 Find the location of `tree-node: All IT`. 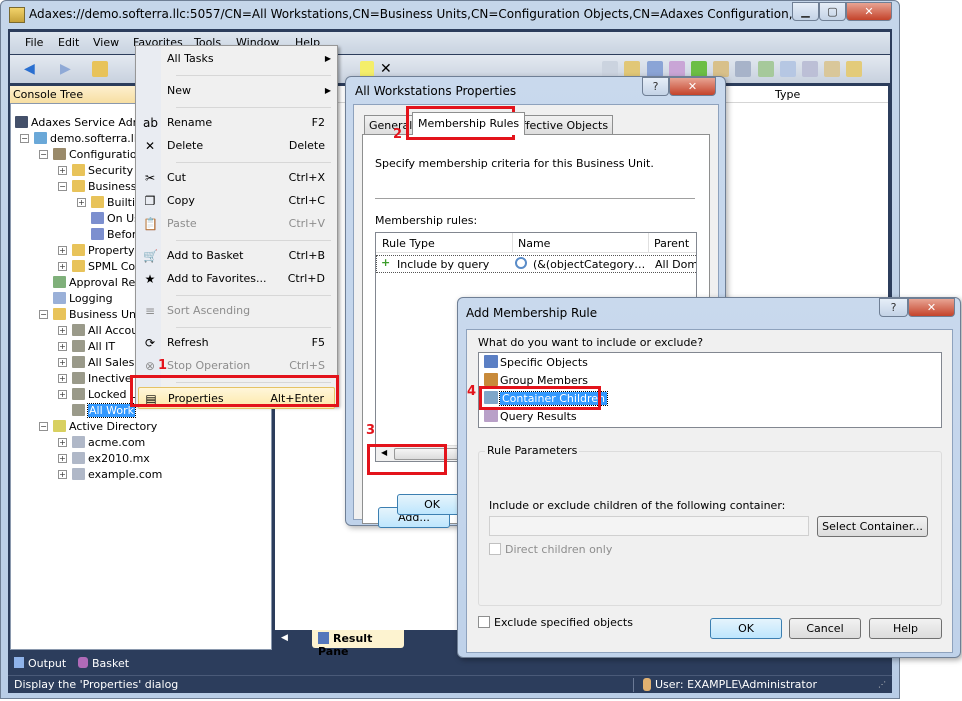

tree-node: All IT is located at coordinates (93, 346).